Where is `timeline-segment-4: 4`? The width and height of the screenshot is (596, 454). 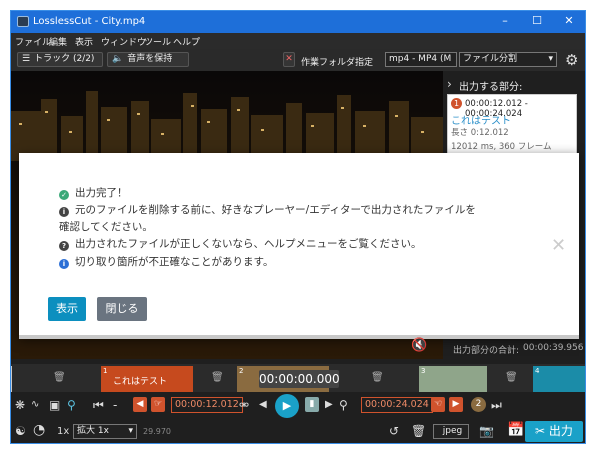 timeline-segment-4: 4 is located at coordinates (559, 379).